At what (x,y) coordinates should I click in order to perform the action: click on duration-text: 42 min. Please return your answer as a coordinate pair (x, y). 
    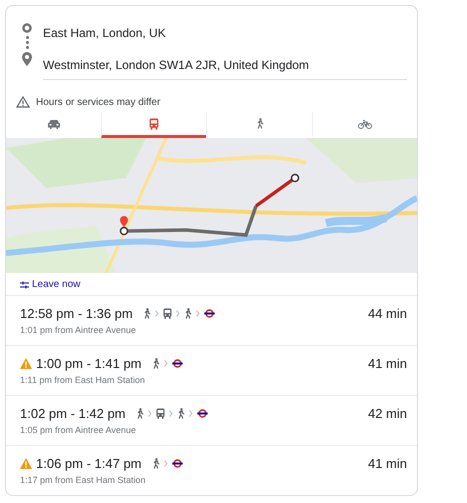
    Looking at the image, I should click on (387, 413).